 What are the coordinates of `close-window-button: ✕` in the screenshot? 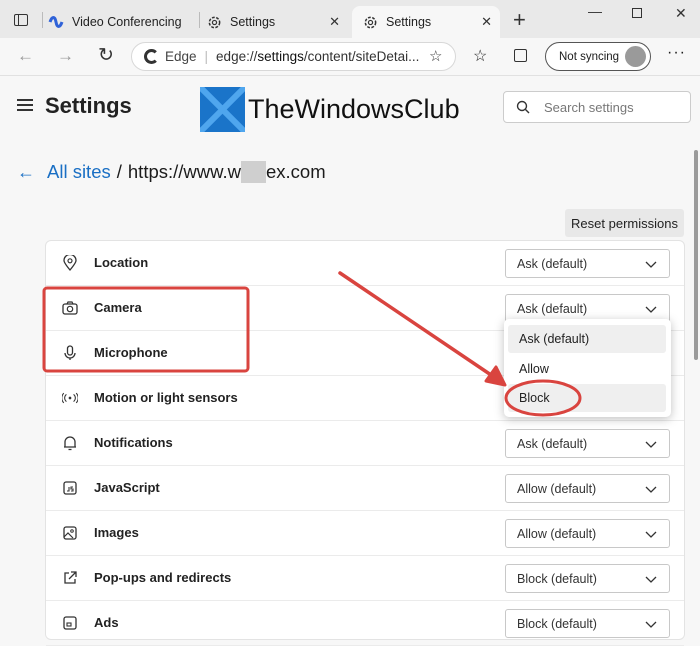 It's located at (681, 13).